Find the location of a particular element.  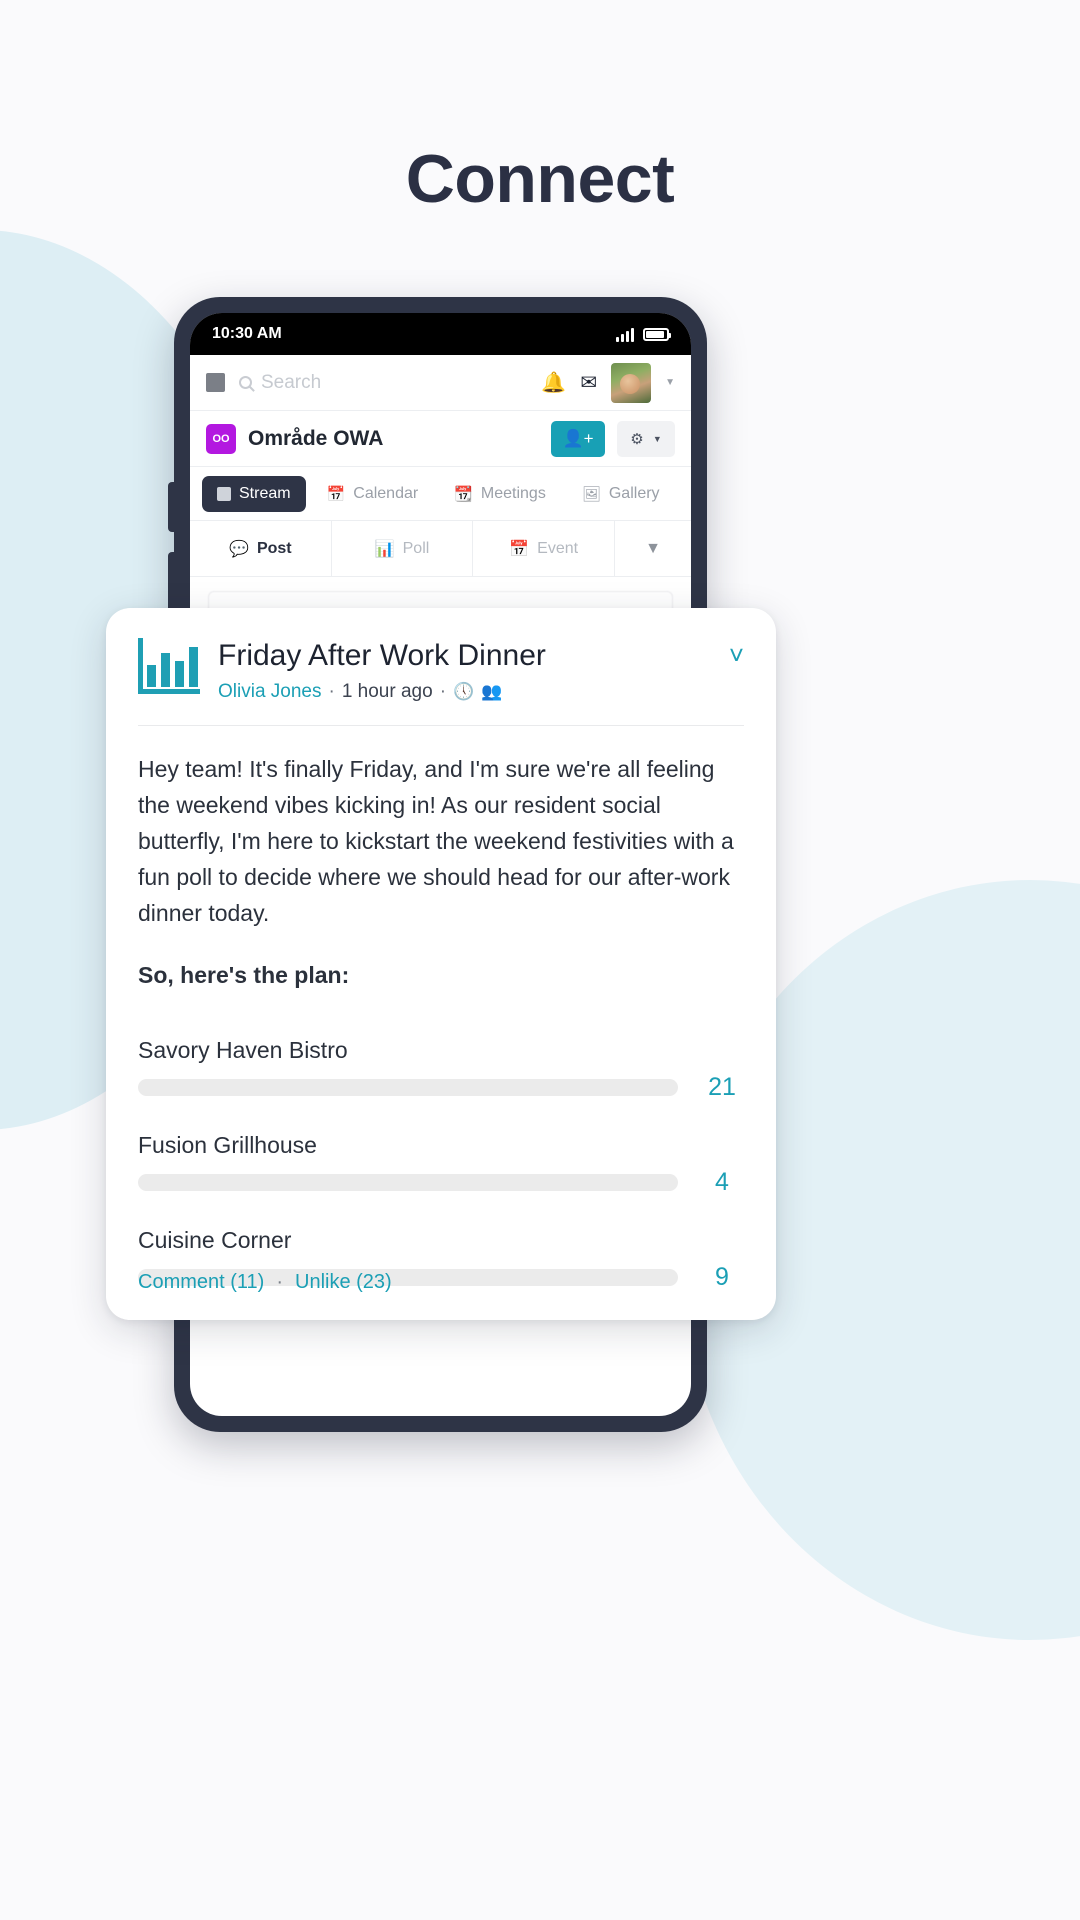

app-top-bar: Search 🔔 ✉ ▼ is located at coordinates (440, 383).